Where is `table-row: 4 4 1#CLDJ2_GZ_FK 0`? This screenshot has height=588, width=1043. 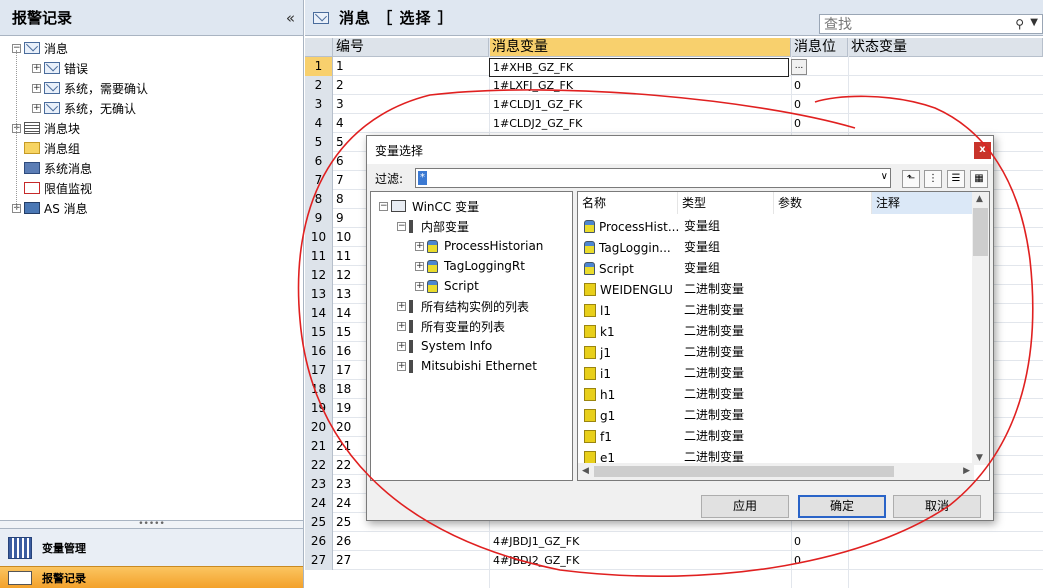 table-row: 4 4 1#CLDJ2_GZ_FK 0 is located at coordinates (674, 123).